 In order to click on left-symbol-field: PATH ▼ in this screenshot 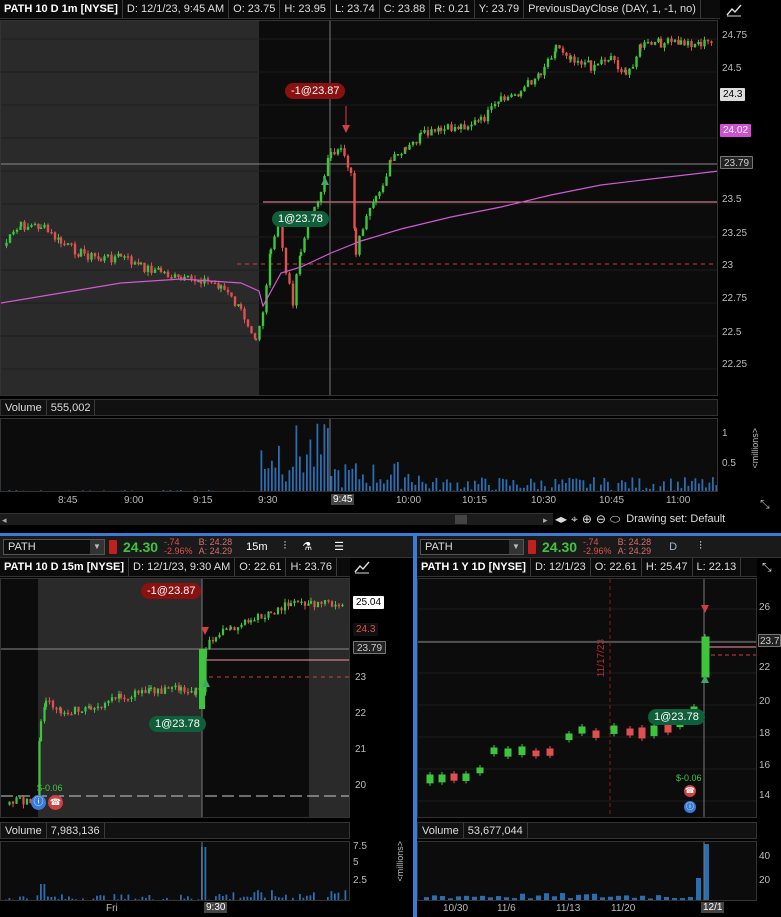, I will do `click(54, 546)`.